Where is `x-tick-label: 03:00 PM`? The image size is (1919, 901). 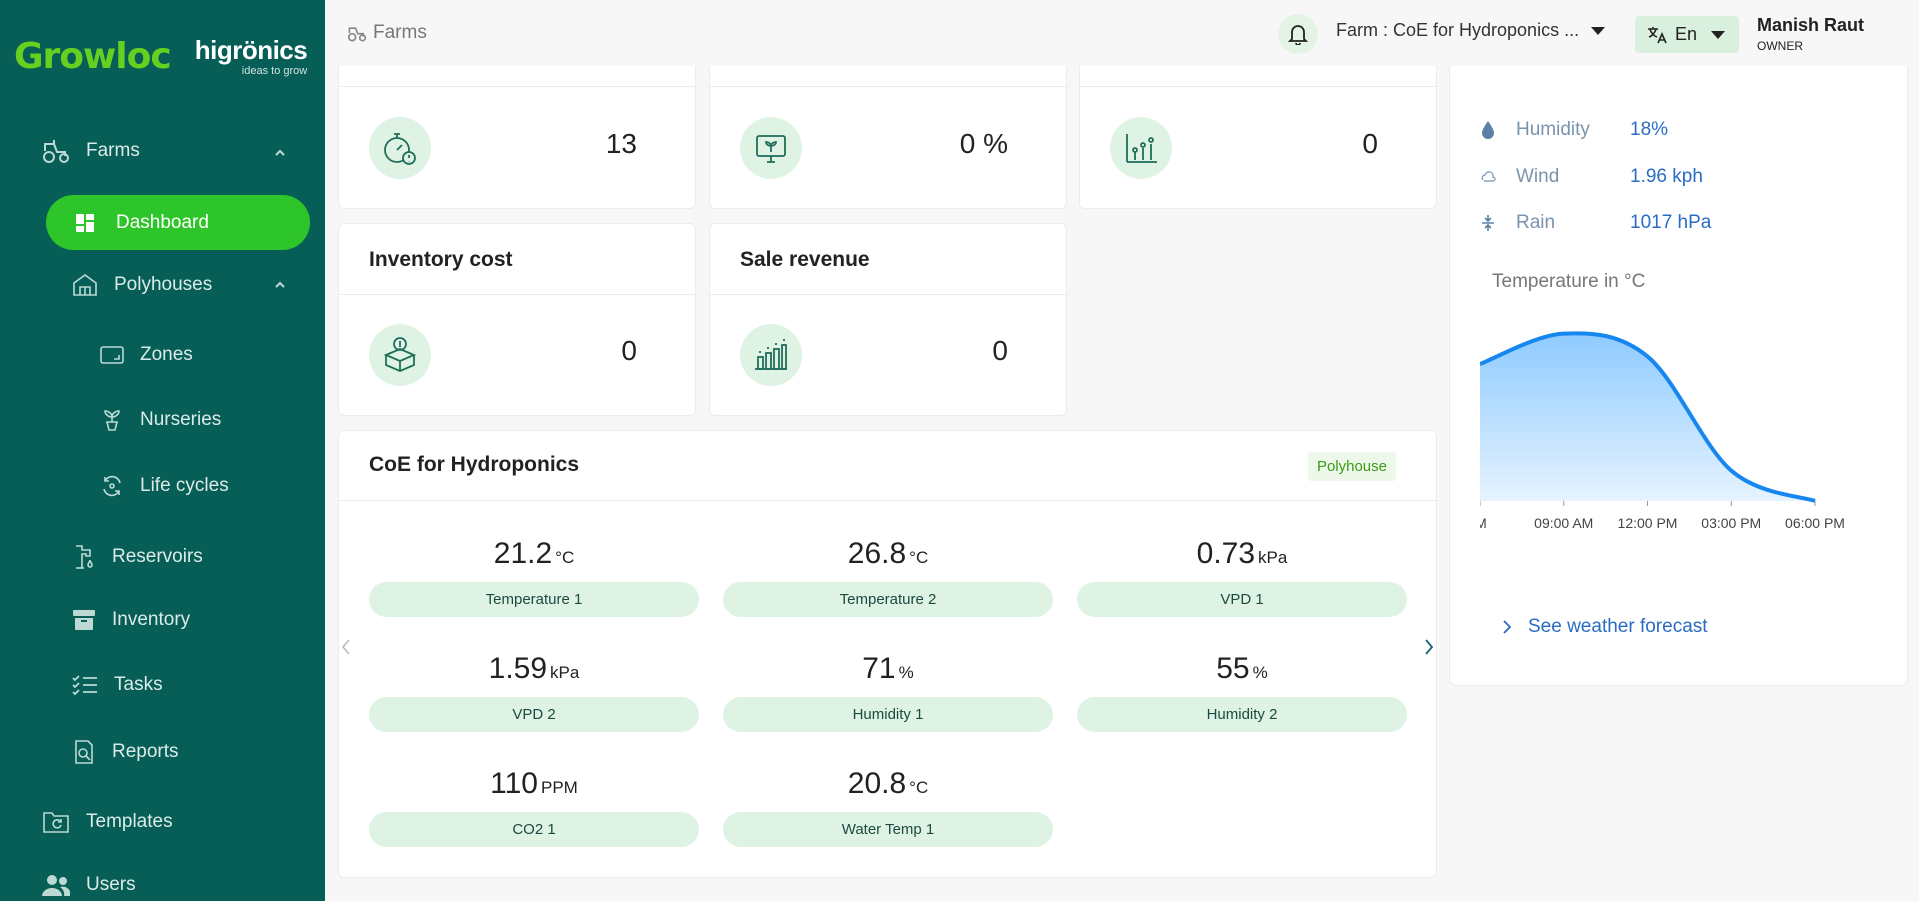 x-tick-label: 03:00 PM is located at coordinates (1731, 523).